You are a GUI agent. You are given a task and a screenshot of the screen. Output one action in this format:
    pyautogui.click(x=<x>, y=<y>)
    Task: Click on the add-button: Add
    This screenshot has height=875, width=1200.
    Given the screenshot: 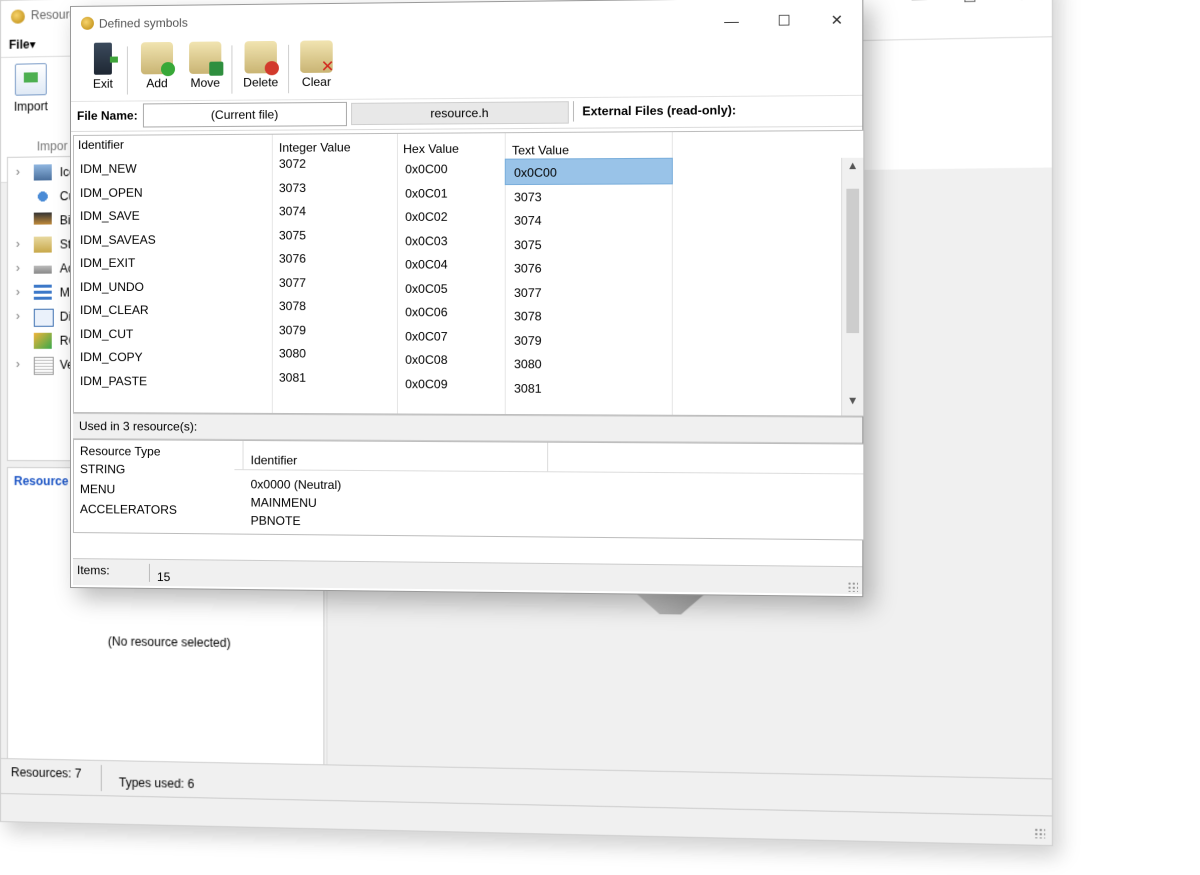 What is the action you would take?
    pyautogui.click(x=157, y=66)
    